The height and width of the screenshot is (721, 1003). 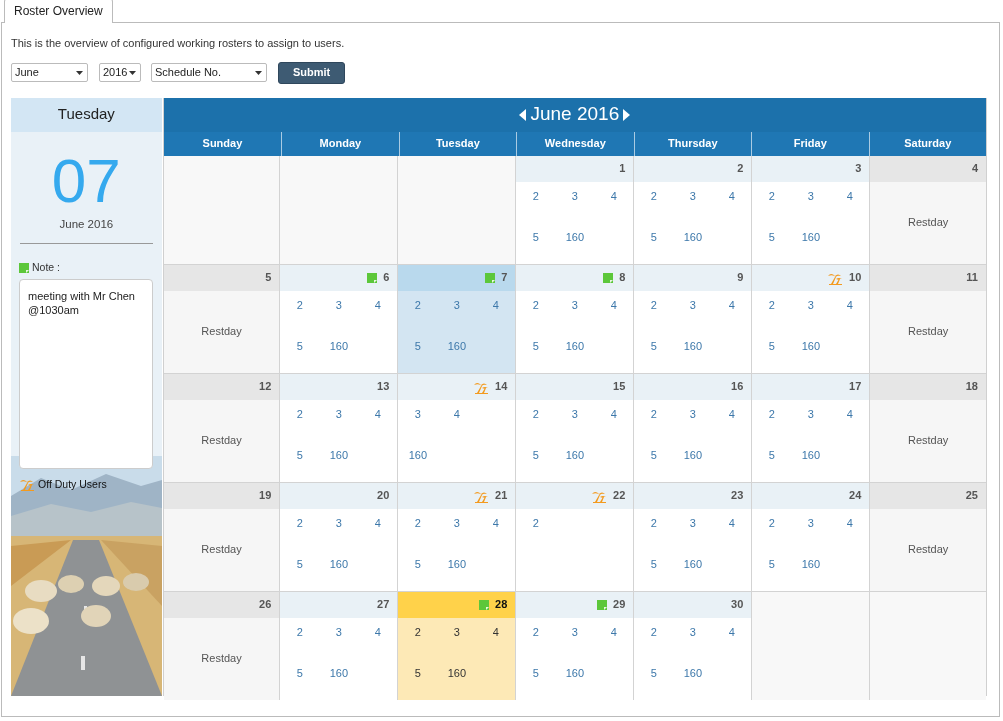 I want to click on month-select: June, so click(x=49, y=72).